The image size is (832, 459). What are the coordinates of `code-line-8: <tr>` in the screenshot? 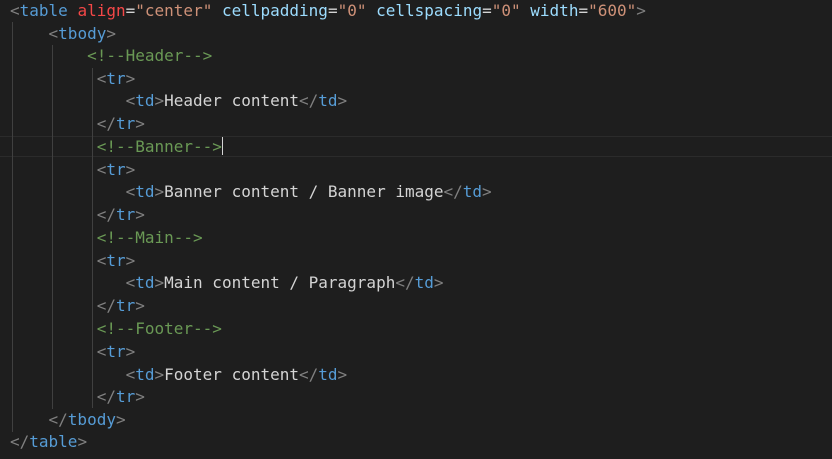 It's located at (116, 169).